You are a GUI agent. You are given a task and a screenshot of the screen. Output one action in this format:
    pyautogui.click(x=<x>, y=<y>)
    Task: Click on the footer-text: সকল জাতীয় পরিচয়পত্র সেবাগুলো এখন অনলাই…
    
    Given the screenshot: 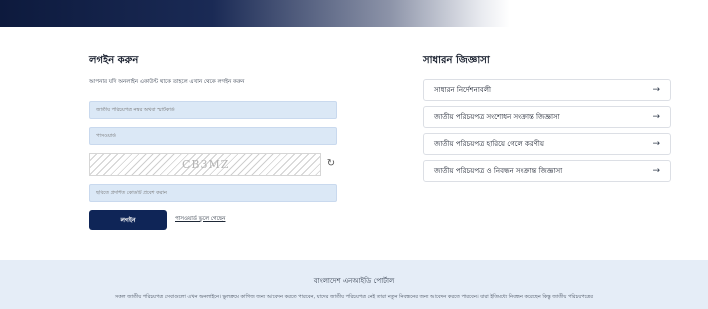 What is the action you would take?
    pyautogui.click(x=354, y=297)
    